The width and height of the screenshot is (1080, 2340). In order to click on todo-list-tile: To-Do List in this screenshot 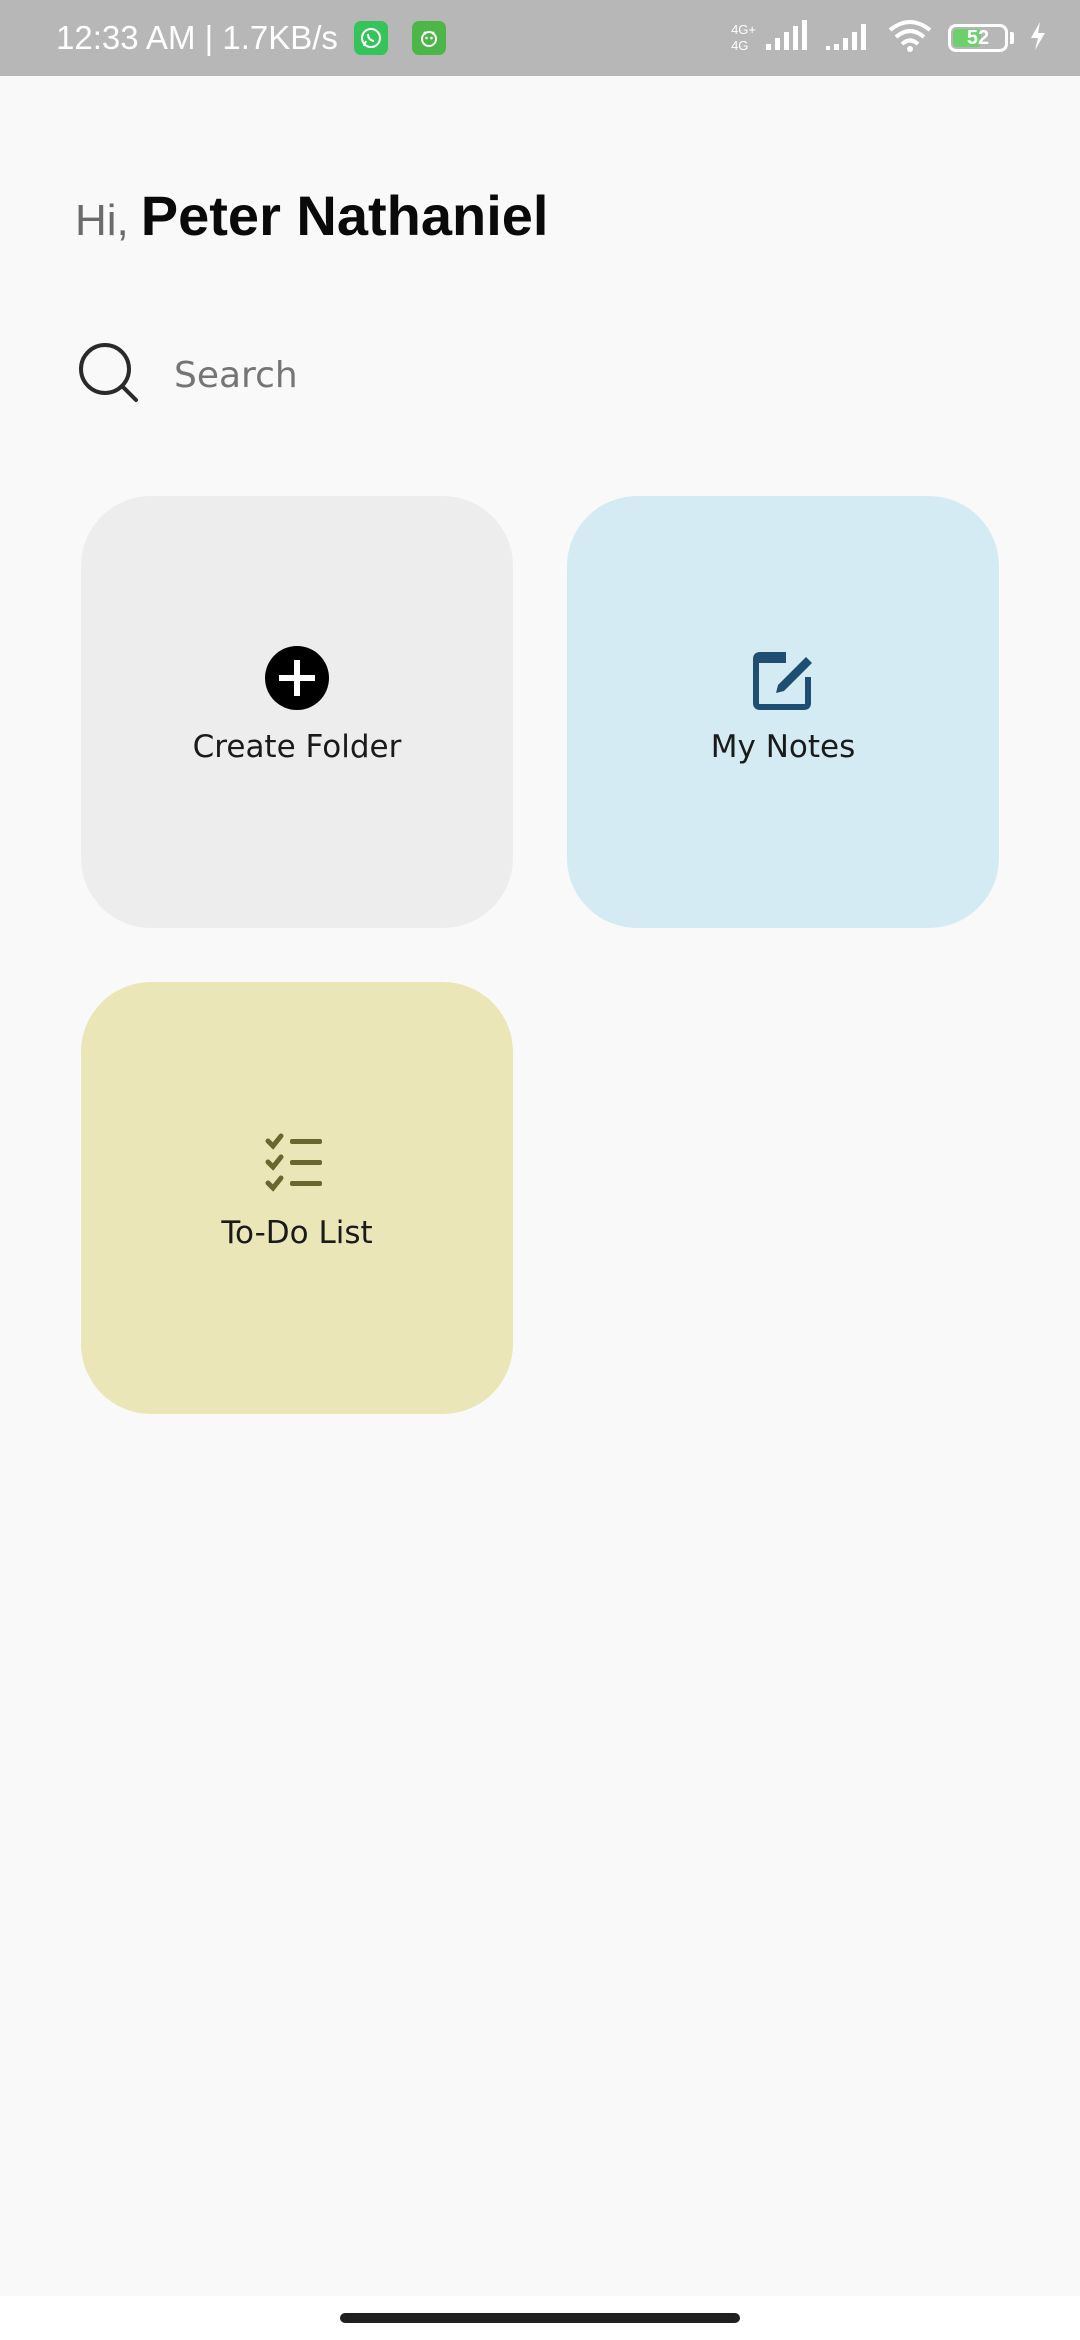, I will do `click(297, 1198)`.